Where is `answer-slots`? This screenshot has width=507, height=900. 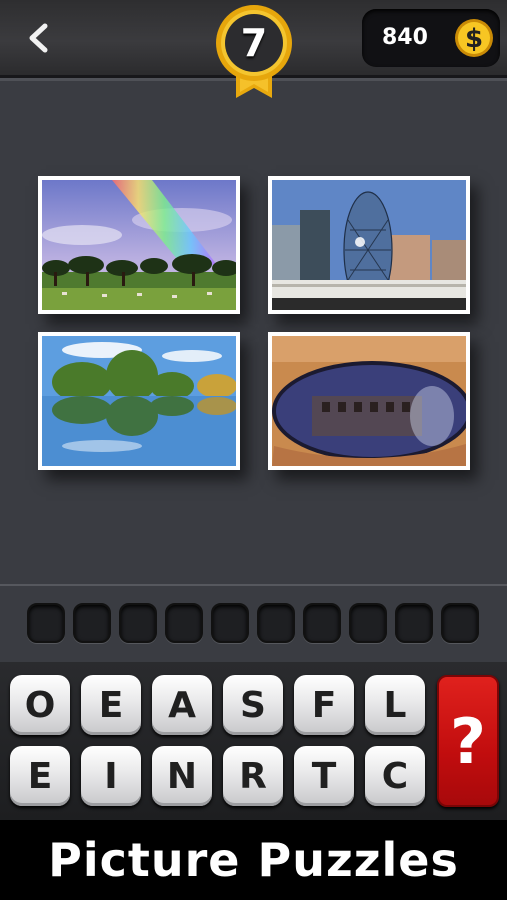
answer-slots is located at coordinates (255, 623).